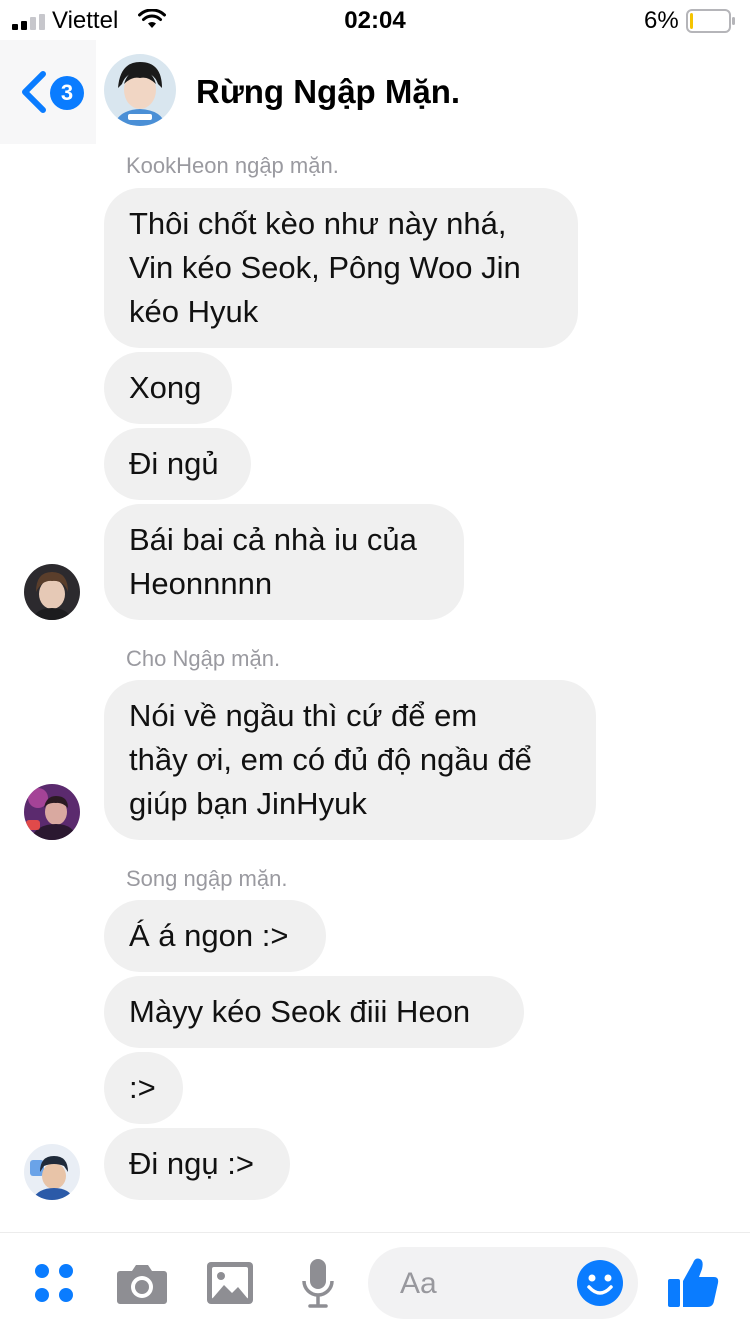  I want to click on message-bubble: Màyy kéo Seok điii Heon, so click(314, 1012).